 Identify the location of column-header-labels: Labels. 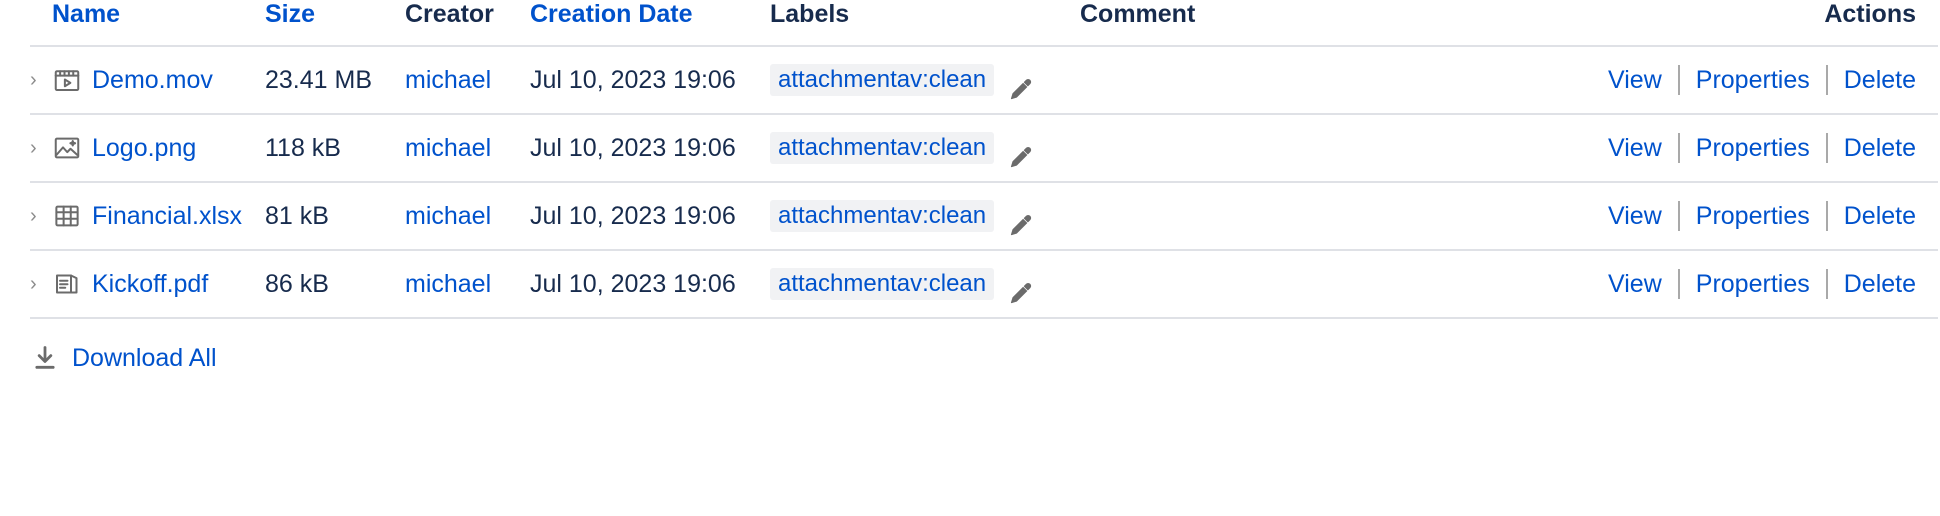
(925, 23).